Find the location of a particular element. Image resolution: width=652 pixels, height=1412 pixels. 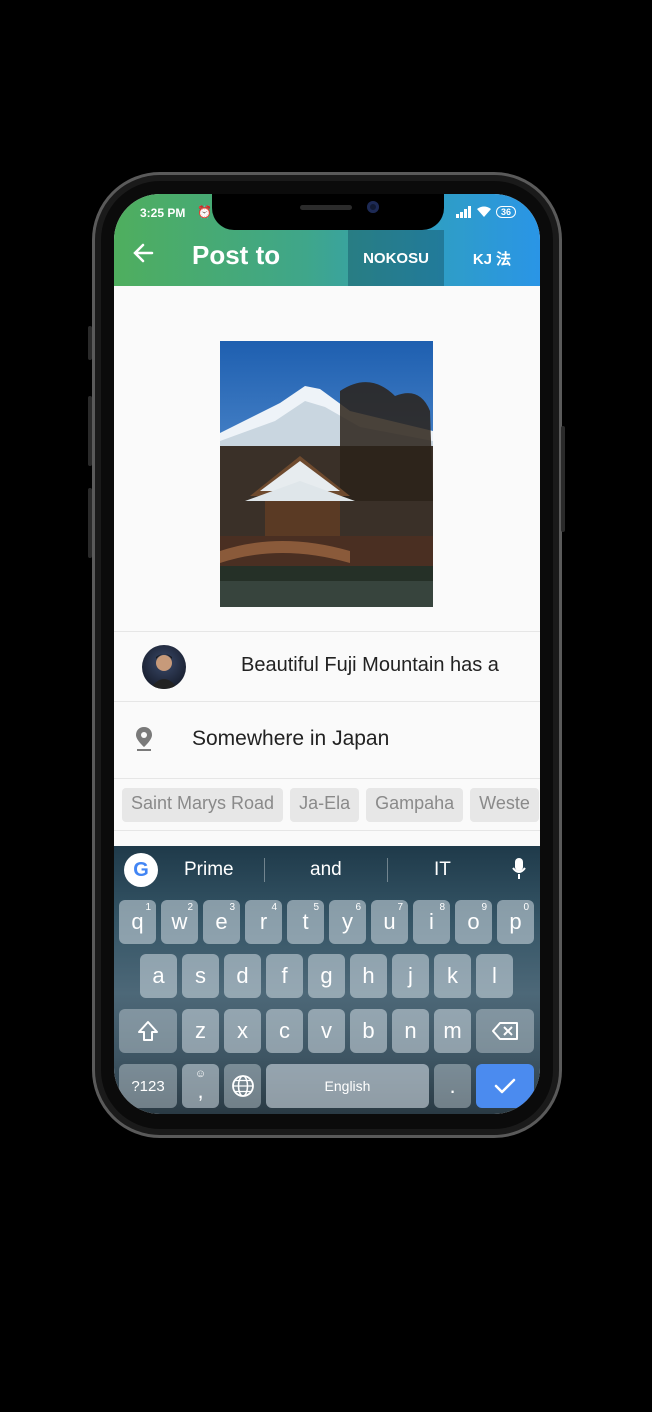

speaker is located at coordinates (326, 207).